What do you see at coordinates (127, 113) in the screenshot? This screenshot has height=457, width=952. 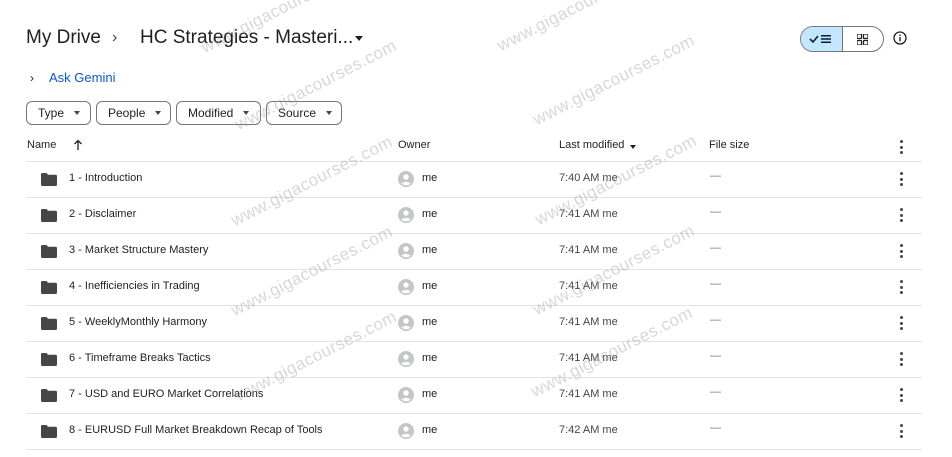 I see `people-filter-label: People` at bounding box center [127, 113].